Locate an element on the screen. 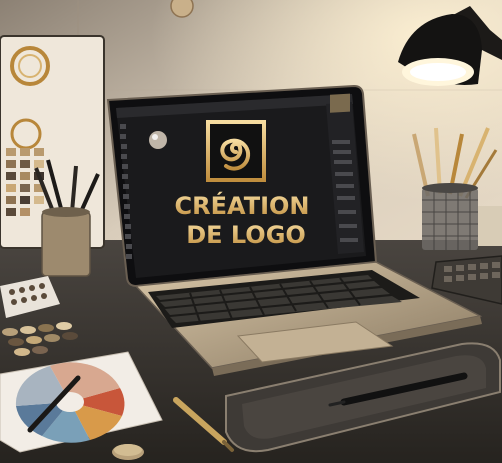  logo-text-line1: CRÉATION is located at coordinates (242, 205).